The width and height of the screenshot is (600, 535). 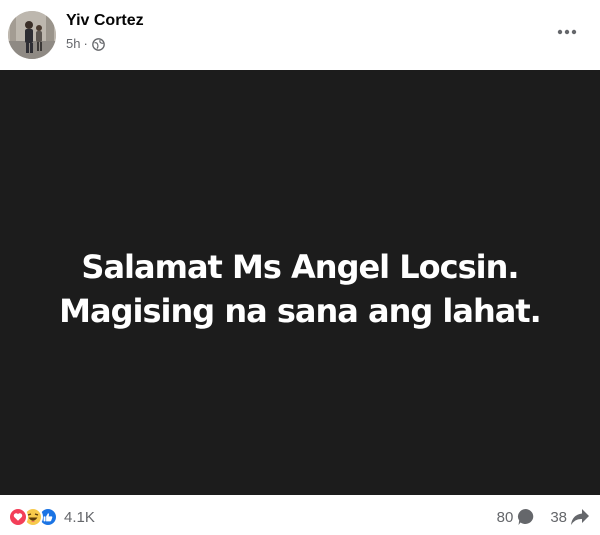 What do you see at coordinates (79, 517) in the screenshot?
I see `reaction-count: 4.1K` at bounding box center [79, 517].